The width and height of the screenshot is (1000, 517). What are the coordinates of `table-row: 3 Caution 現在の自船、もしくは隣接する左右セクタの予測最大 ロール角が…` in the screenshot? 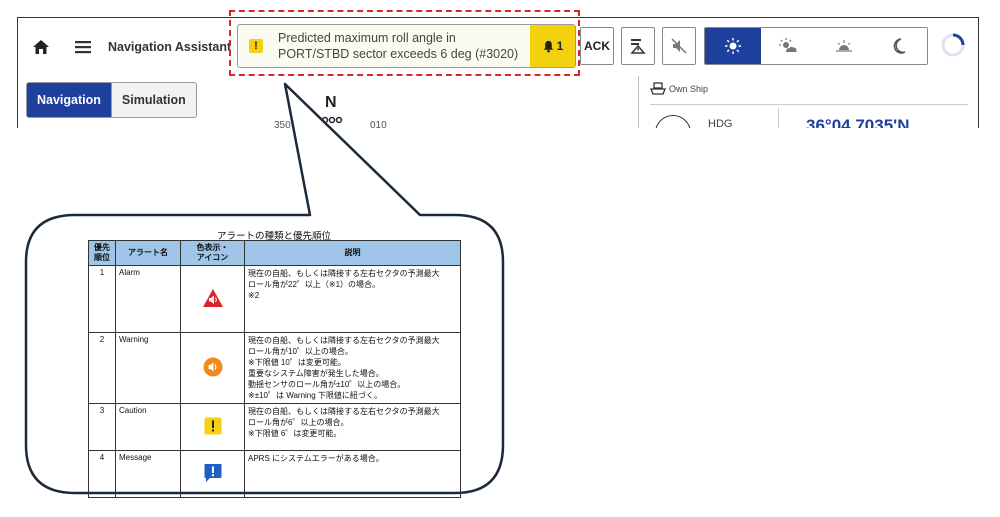 It's located at (274, 427).